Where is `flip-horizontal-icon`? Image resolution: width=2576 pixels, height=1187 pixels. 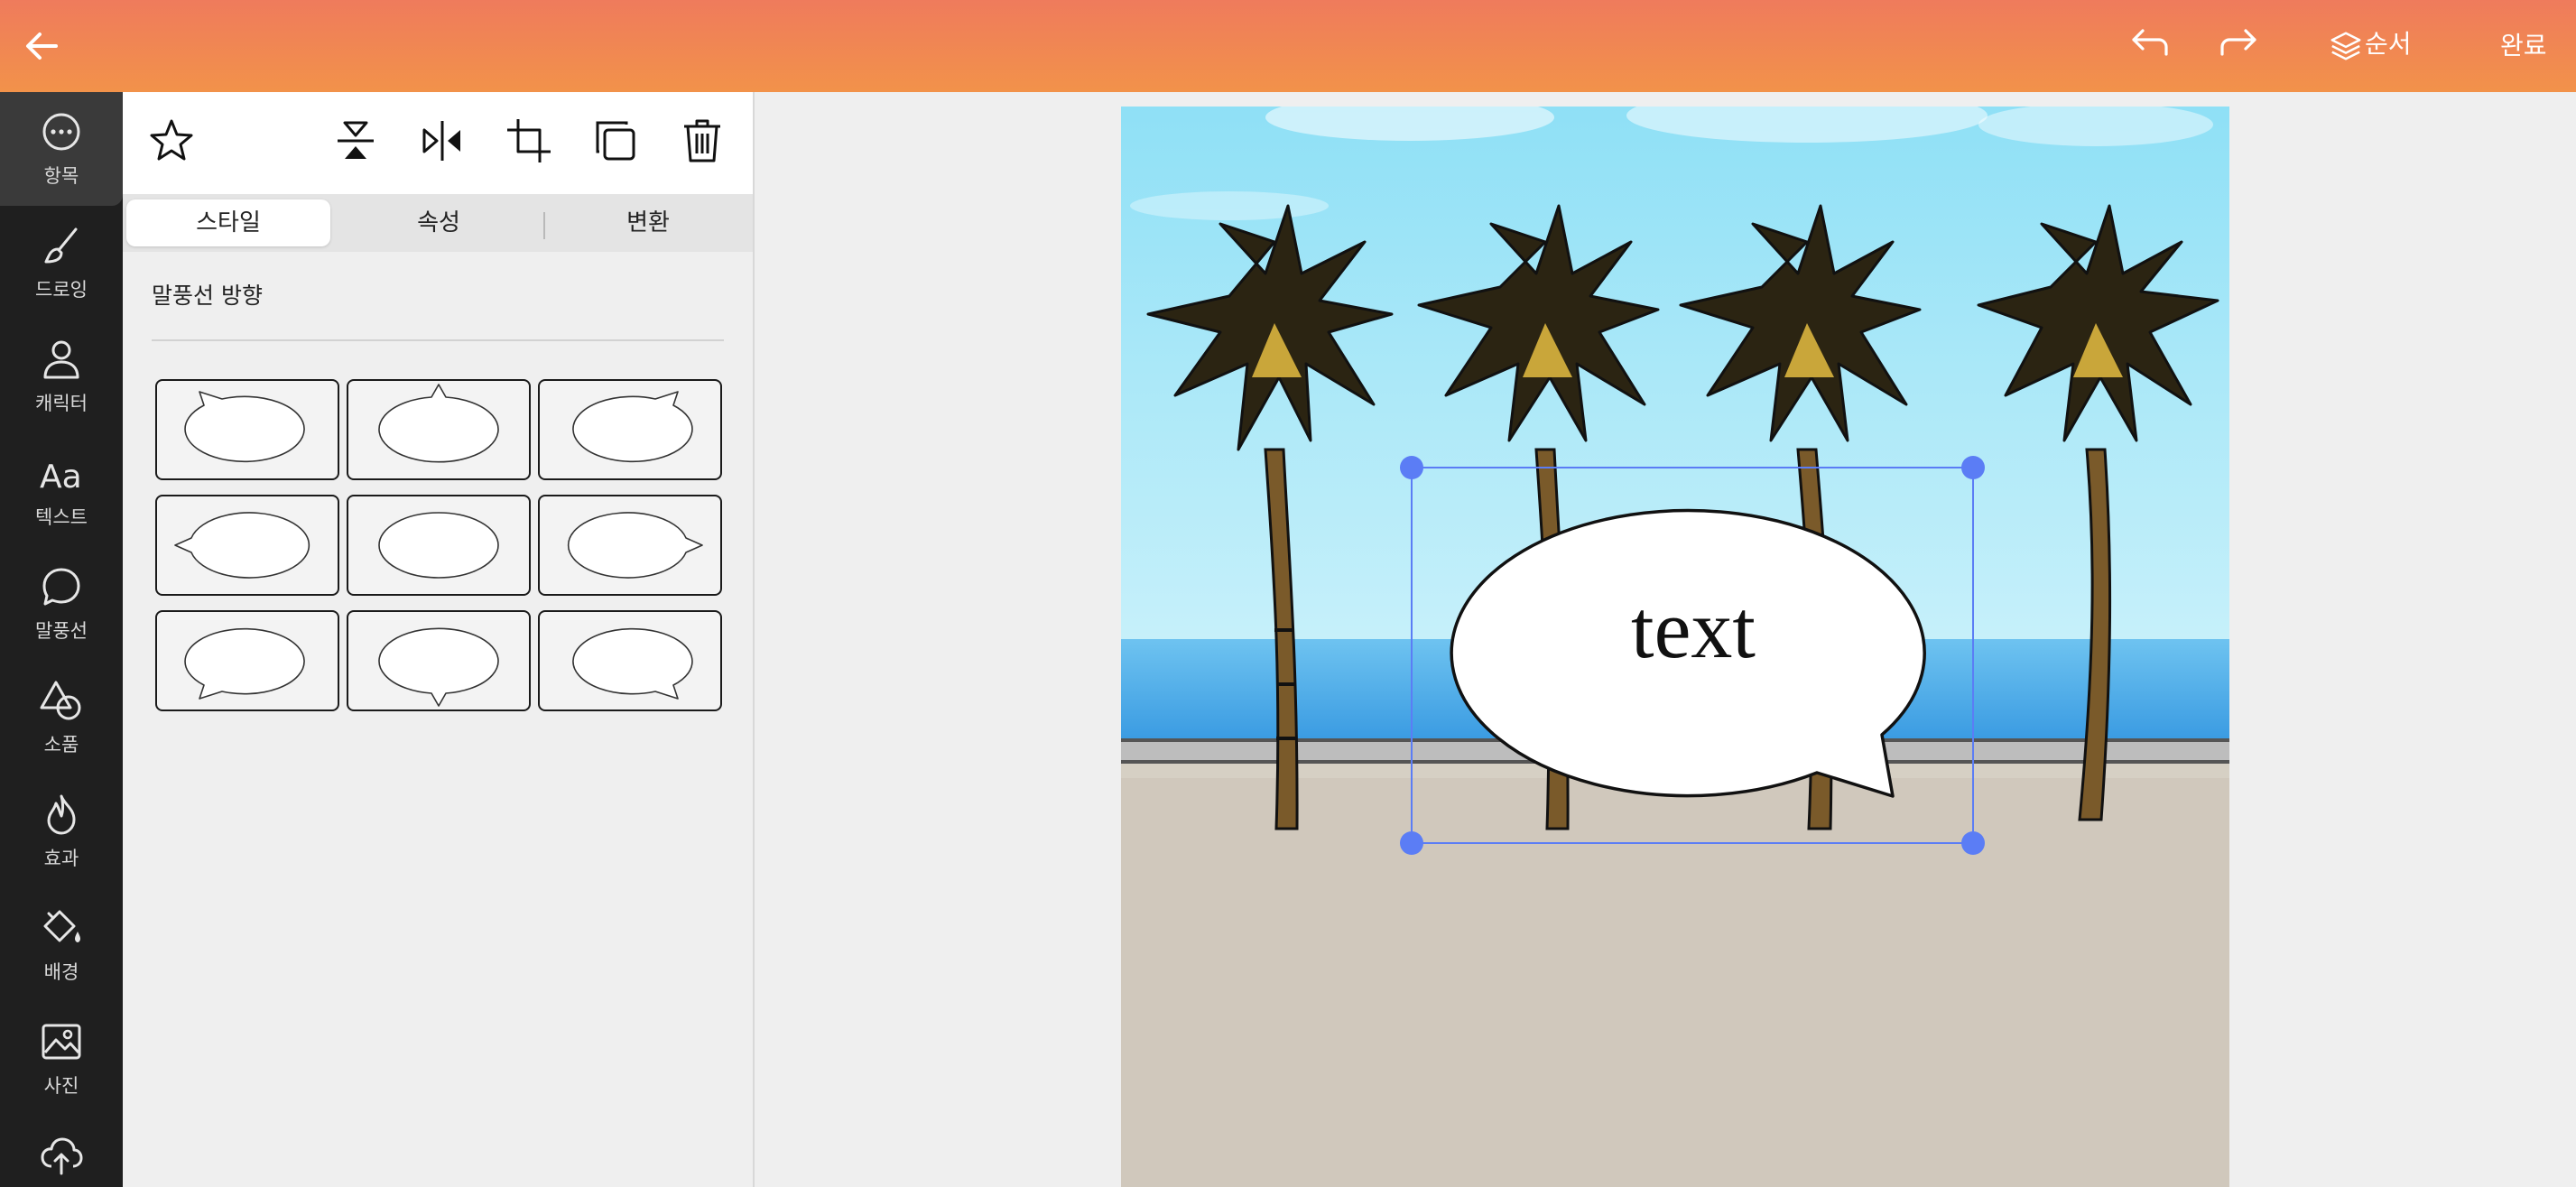
flip-horizontal-icon is located at coordinates (442, 141).